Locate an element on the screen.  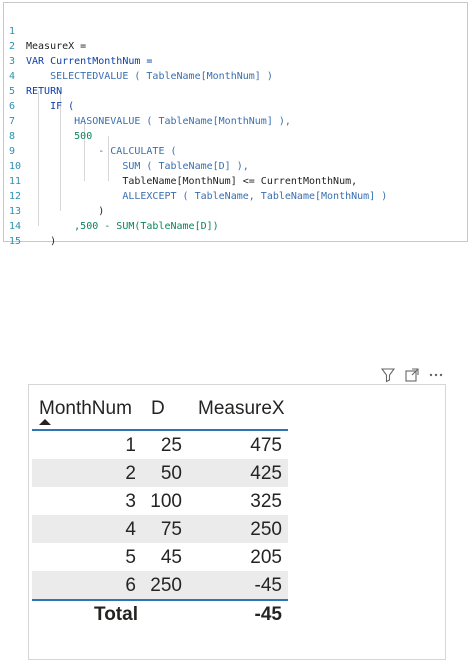
code-line: 3 SELECTEDVALUE ( TableName[MonthNum] ) is located at coordinates (234, 60).